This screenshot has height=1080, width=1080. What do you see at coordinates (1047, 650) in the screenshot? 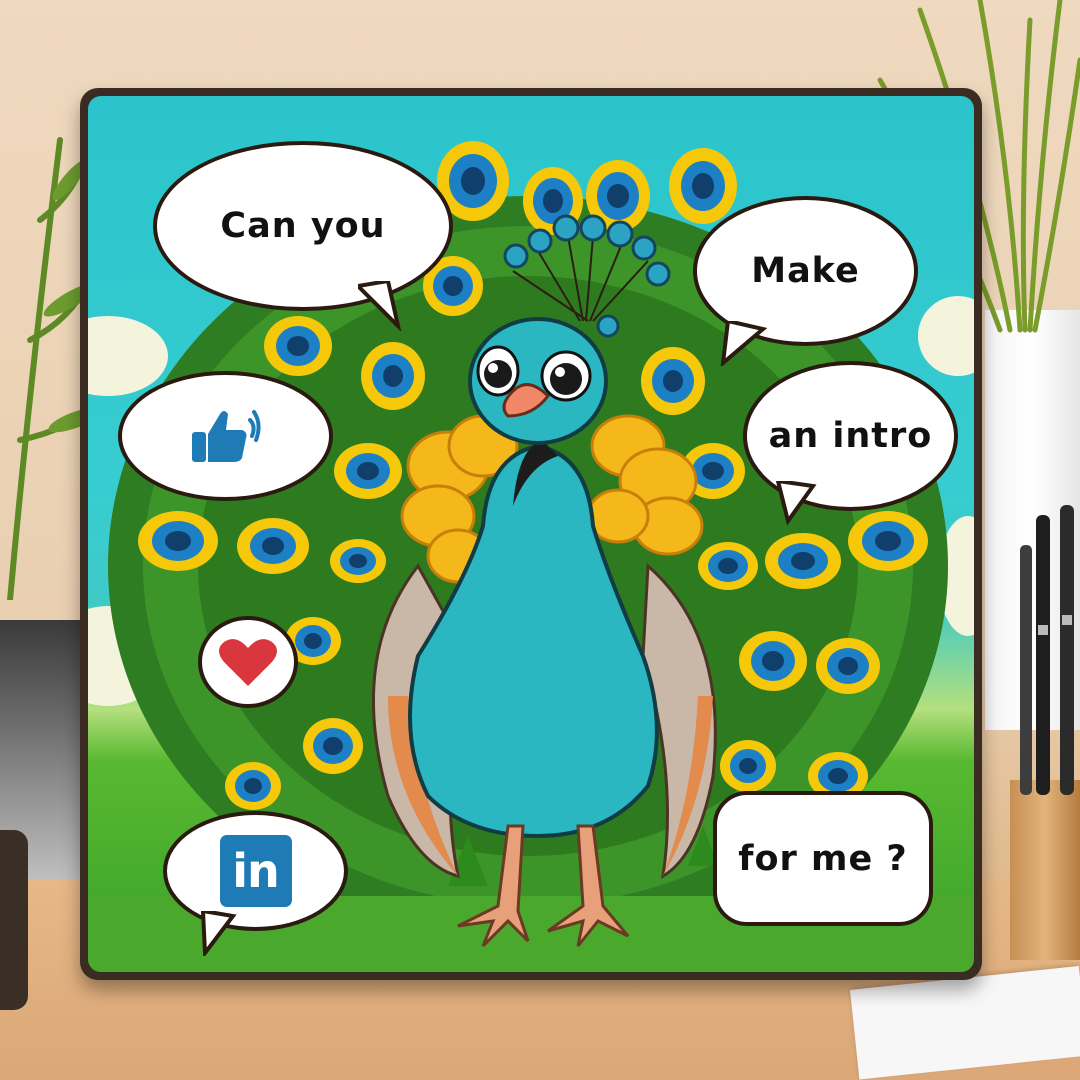
I see `pens` at bounding box center [1047, 650].